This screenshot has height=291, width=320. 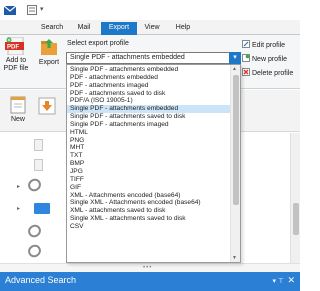 What do you see at coordinates (148, 125) in the screenshot?
I see `profile-option: Single PDF - attachments imaged` at bounding box center [148, 125].